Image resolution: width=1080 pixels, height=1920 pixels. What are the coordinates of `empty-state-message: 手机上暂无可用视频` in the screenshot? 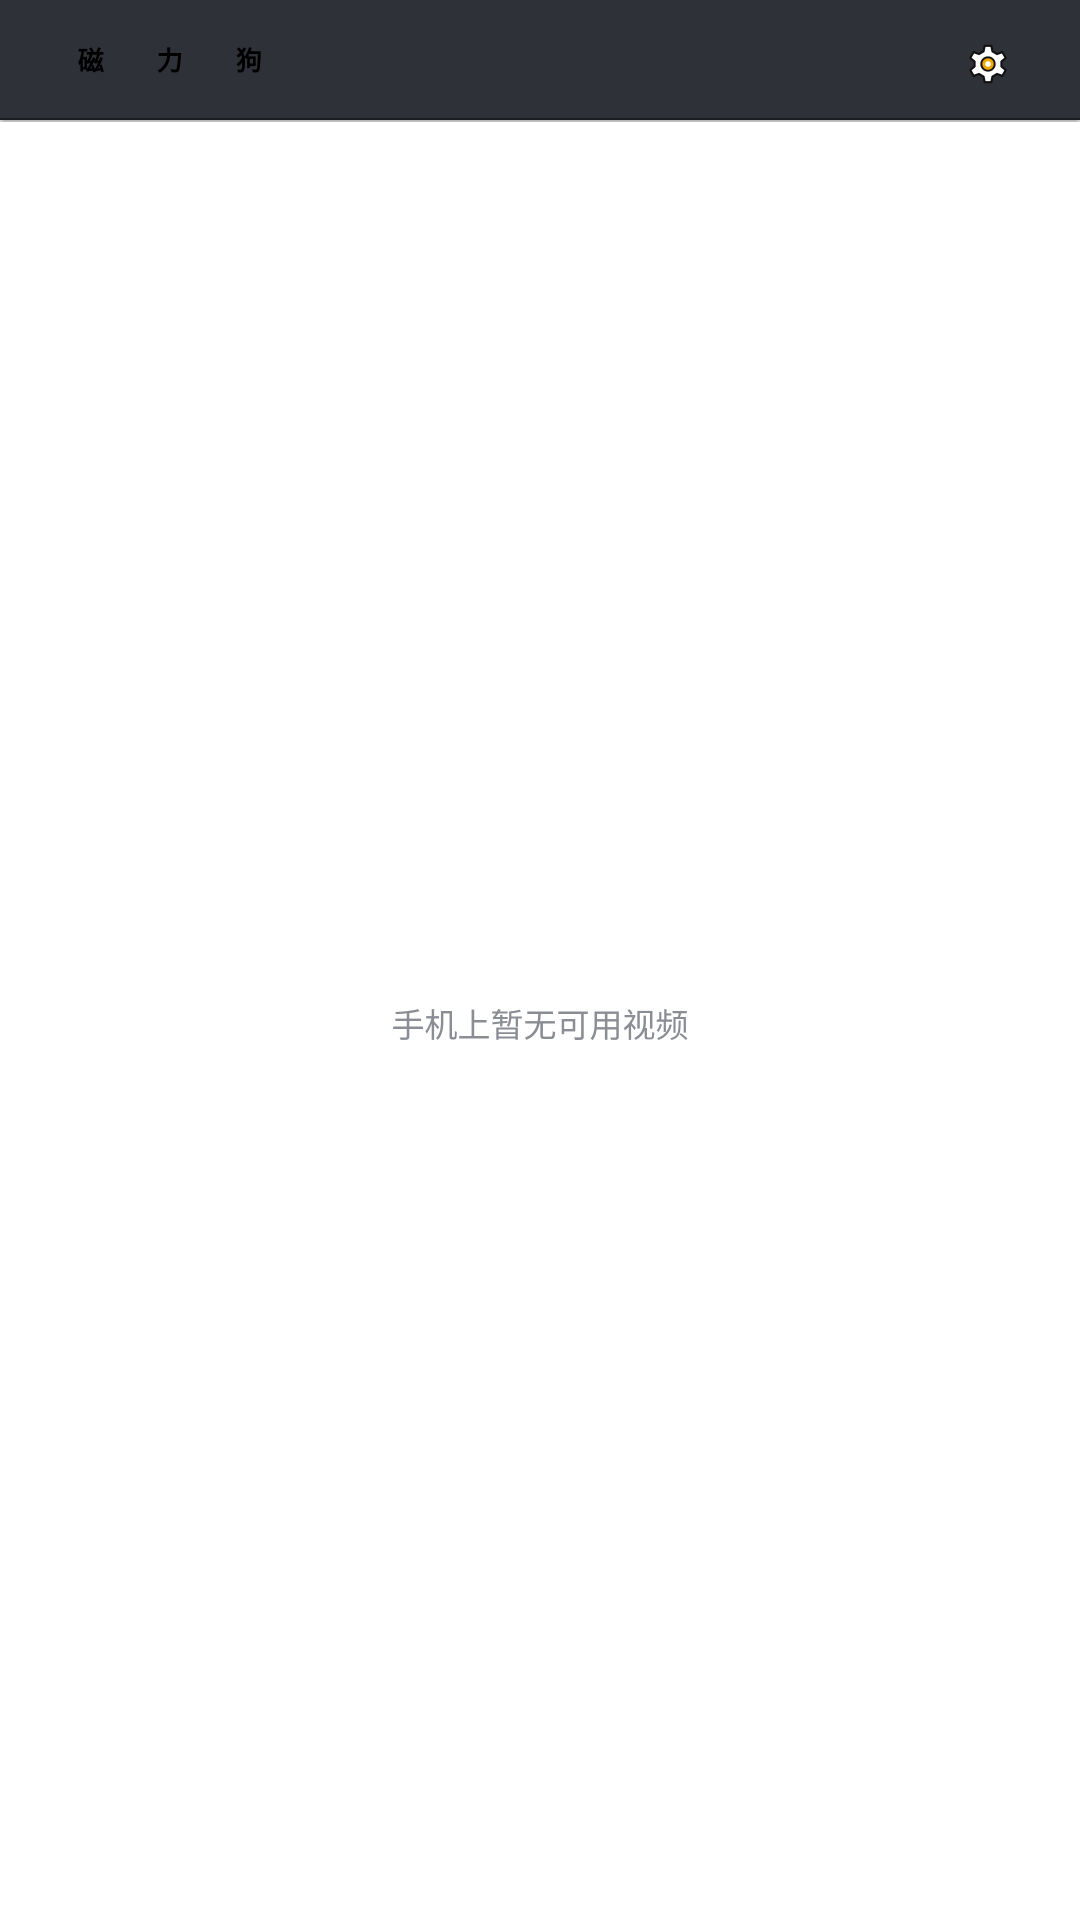 It's located at (540, 1025).